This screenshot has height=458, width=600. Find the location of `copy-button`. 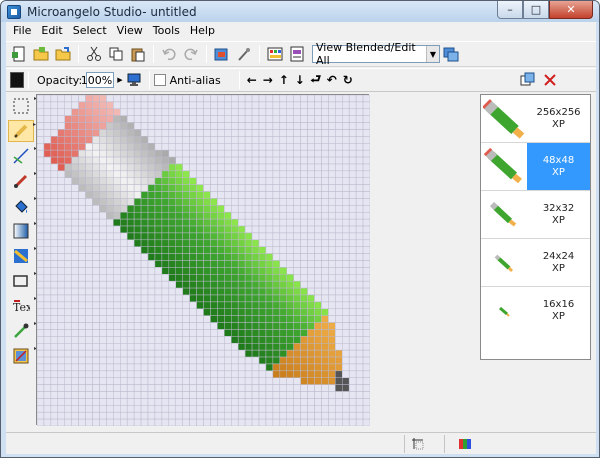

copy-button is located at coordinates (116, 54).